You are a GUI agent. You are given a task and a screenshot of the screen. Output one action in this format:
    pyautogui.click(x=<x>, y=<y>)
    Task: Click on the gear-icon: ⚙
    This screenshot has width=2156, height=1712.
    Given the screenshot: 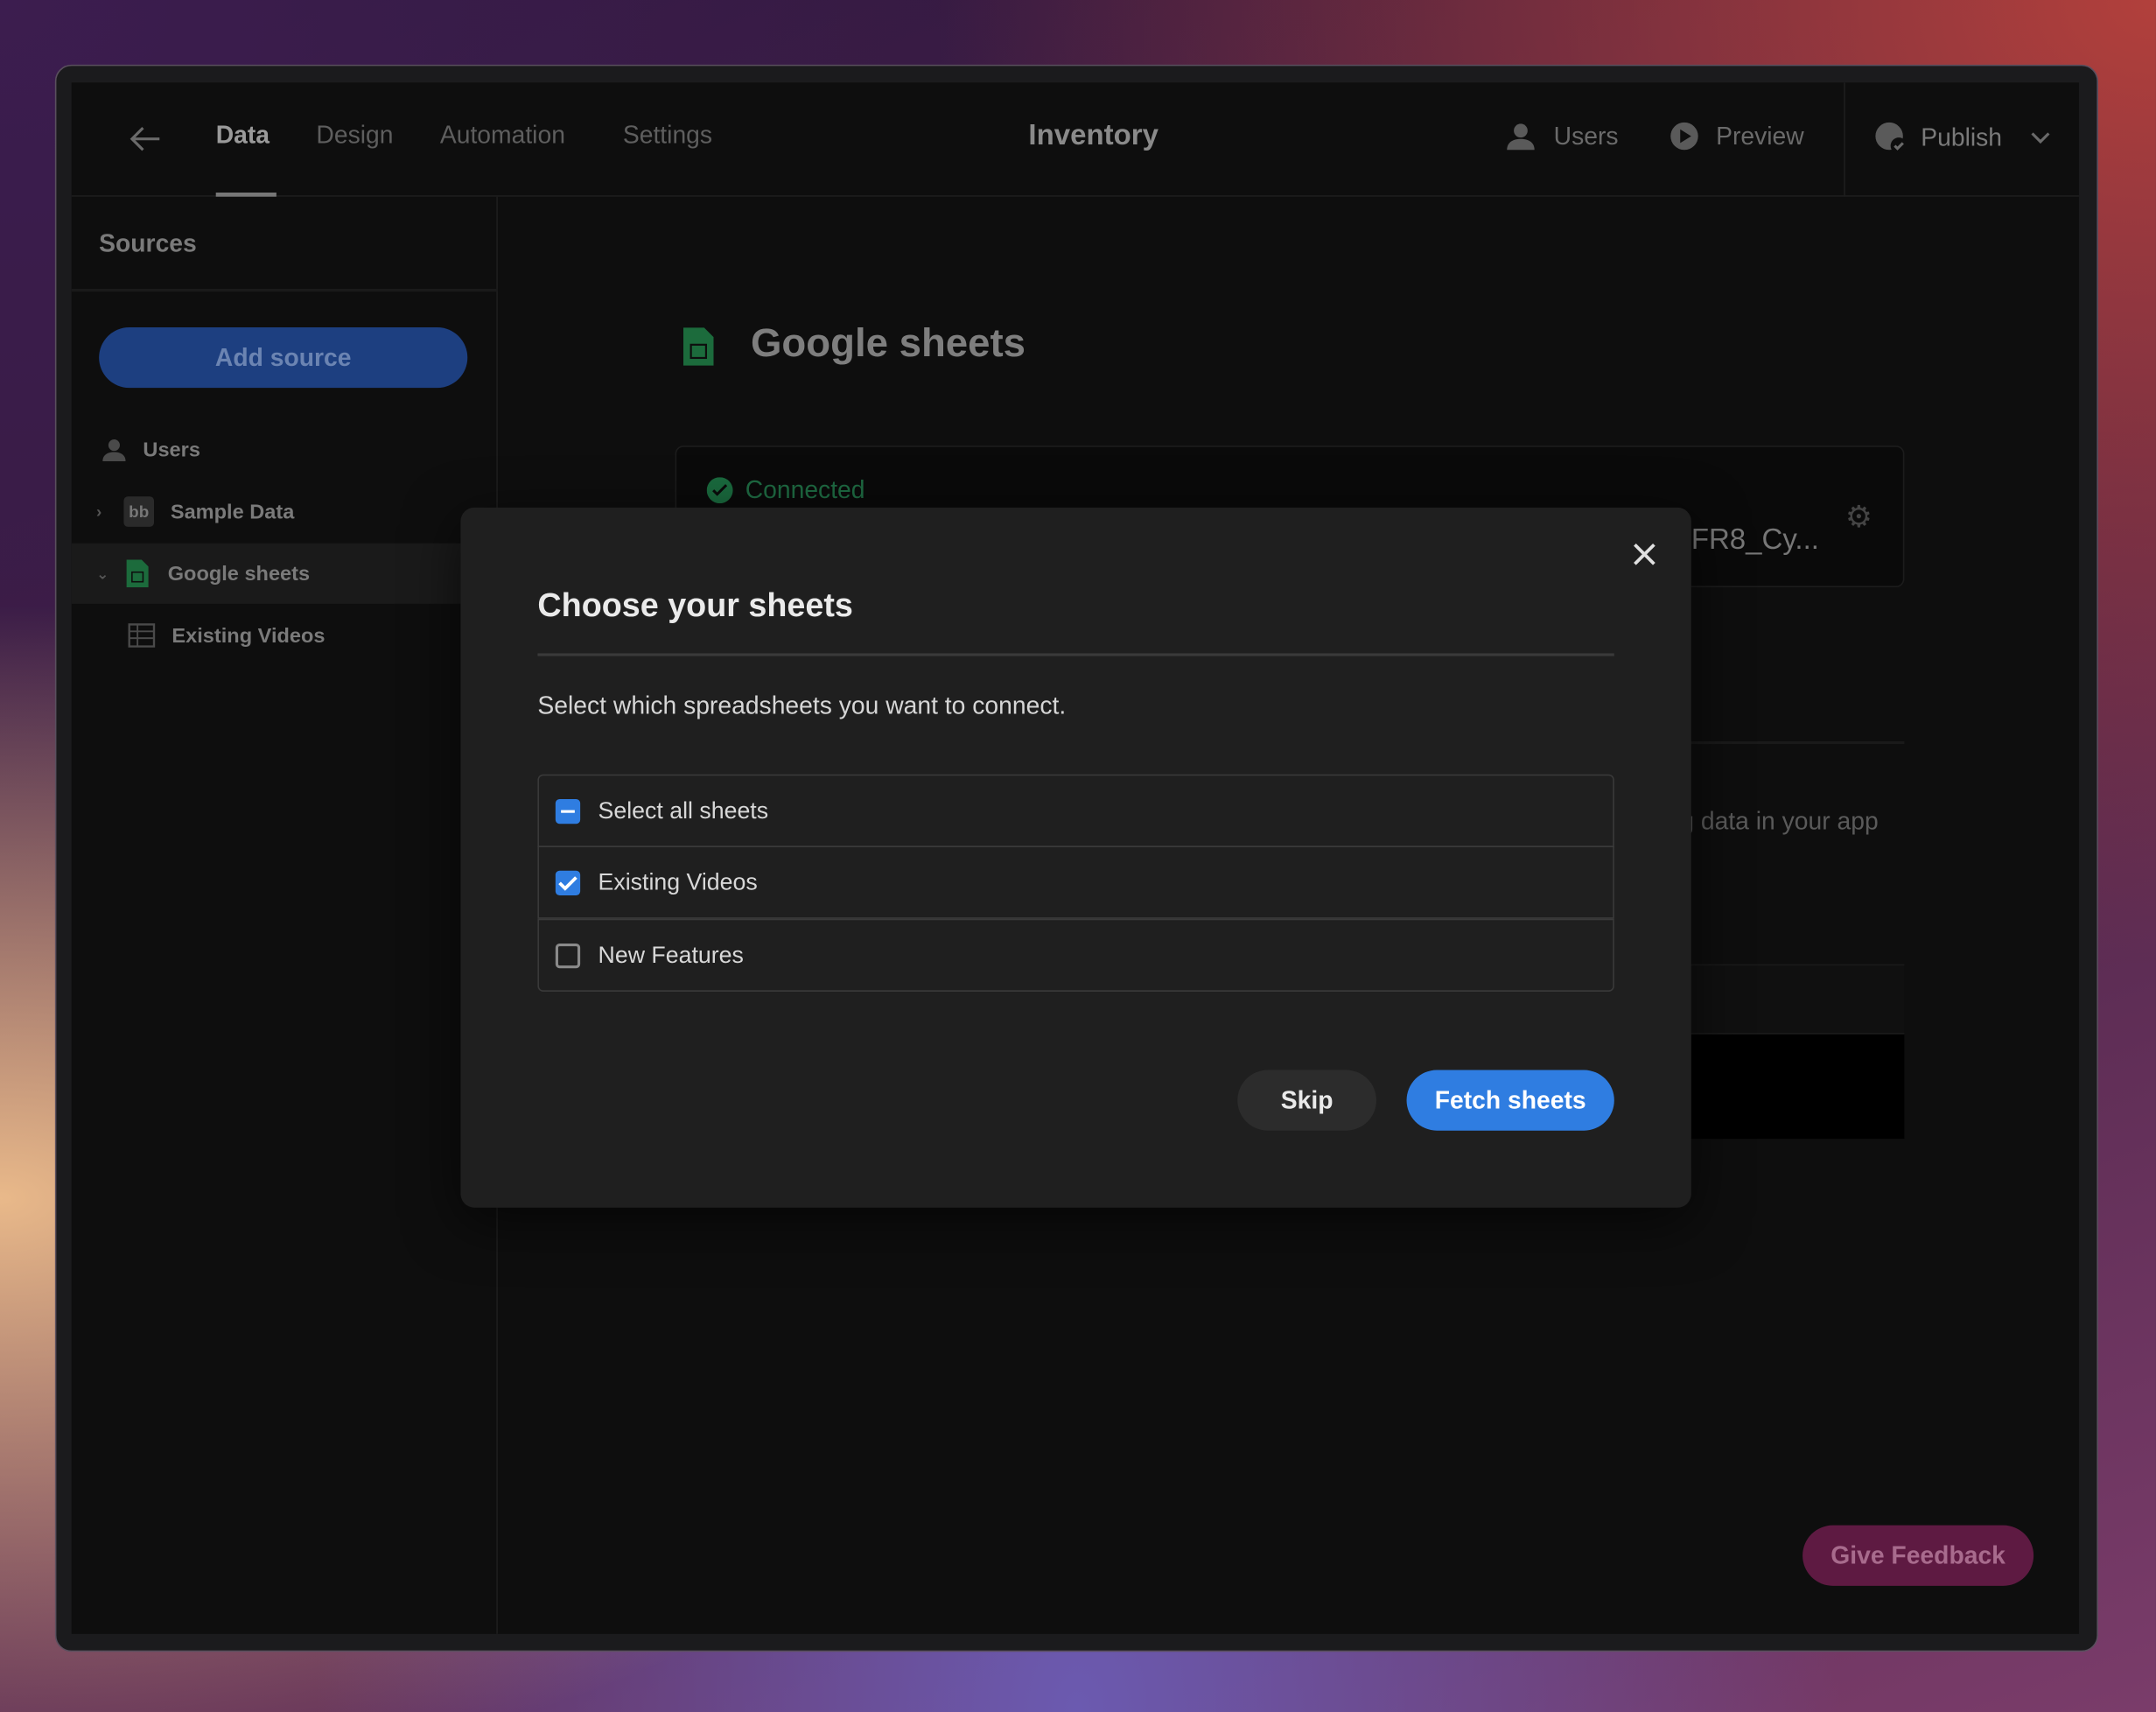 What is the action you would take?
    pyautogui.click(x=1858, y=517)
    